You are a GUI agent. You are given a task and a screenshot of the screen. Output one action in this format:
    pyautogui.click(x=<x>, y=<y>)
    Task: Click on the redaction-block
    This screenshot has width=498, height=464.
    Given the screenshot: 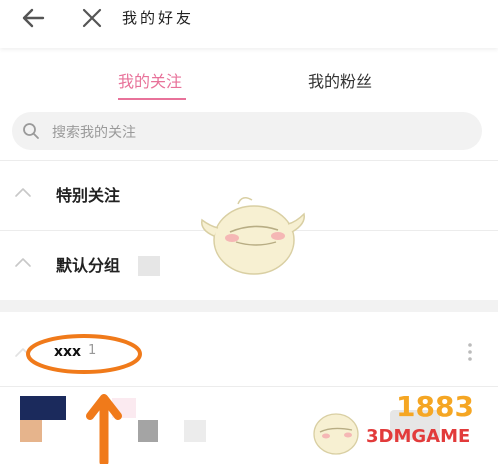 What is the action you would take?
    pyautogui.click(x=149, y=266)
    